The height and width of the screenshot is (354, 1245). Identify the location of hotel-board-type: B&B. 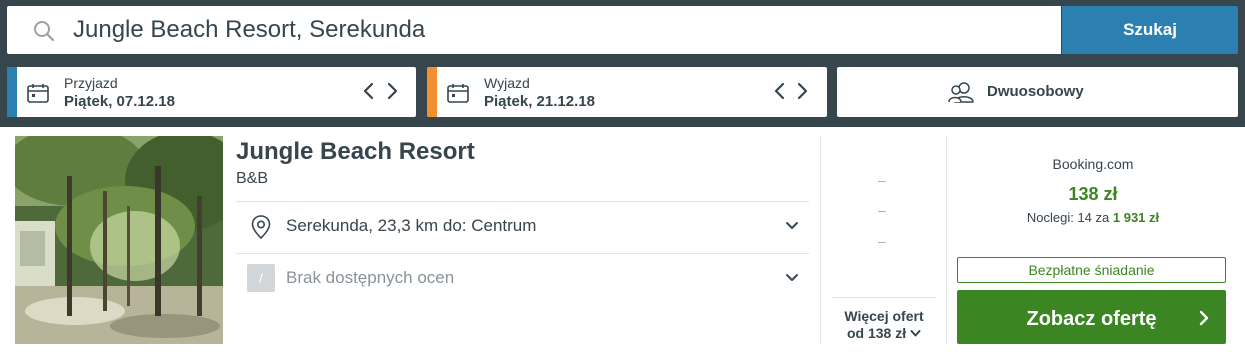
(252, 178).